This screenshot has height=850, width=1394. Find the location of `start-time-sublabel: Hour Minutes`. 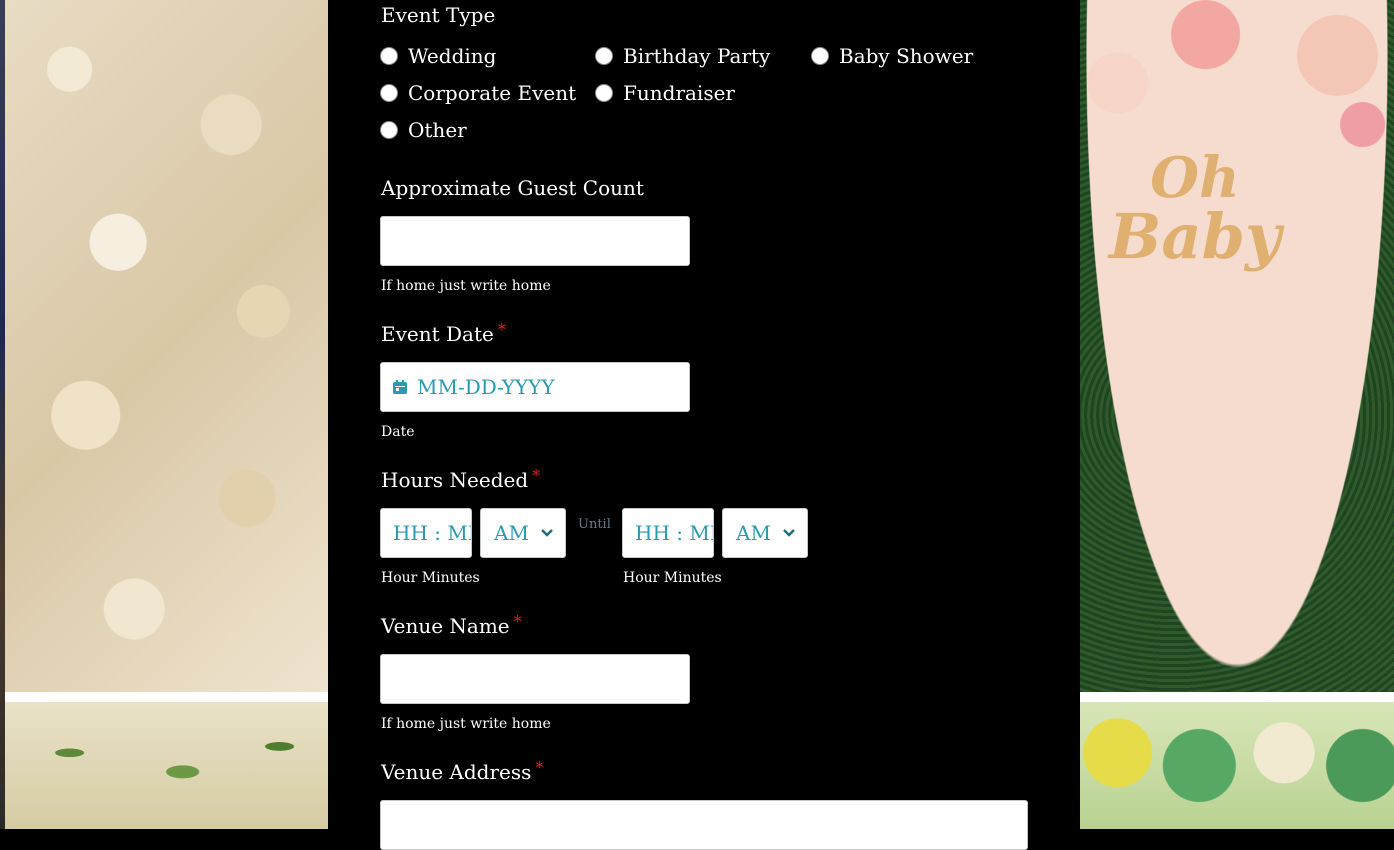

start-time-sublabel: Hour Minutes is located at coordinates (430, 578).